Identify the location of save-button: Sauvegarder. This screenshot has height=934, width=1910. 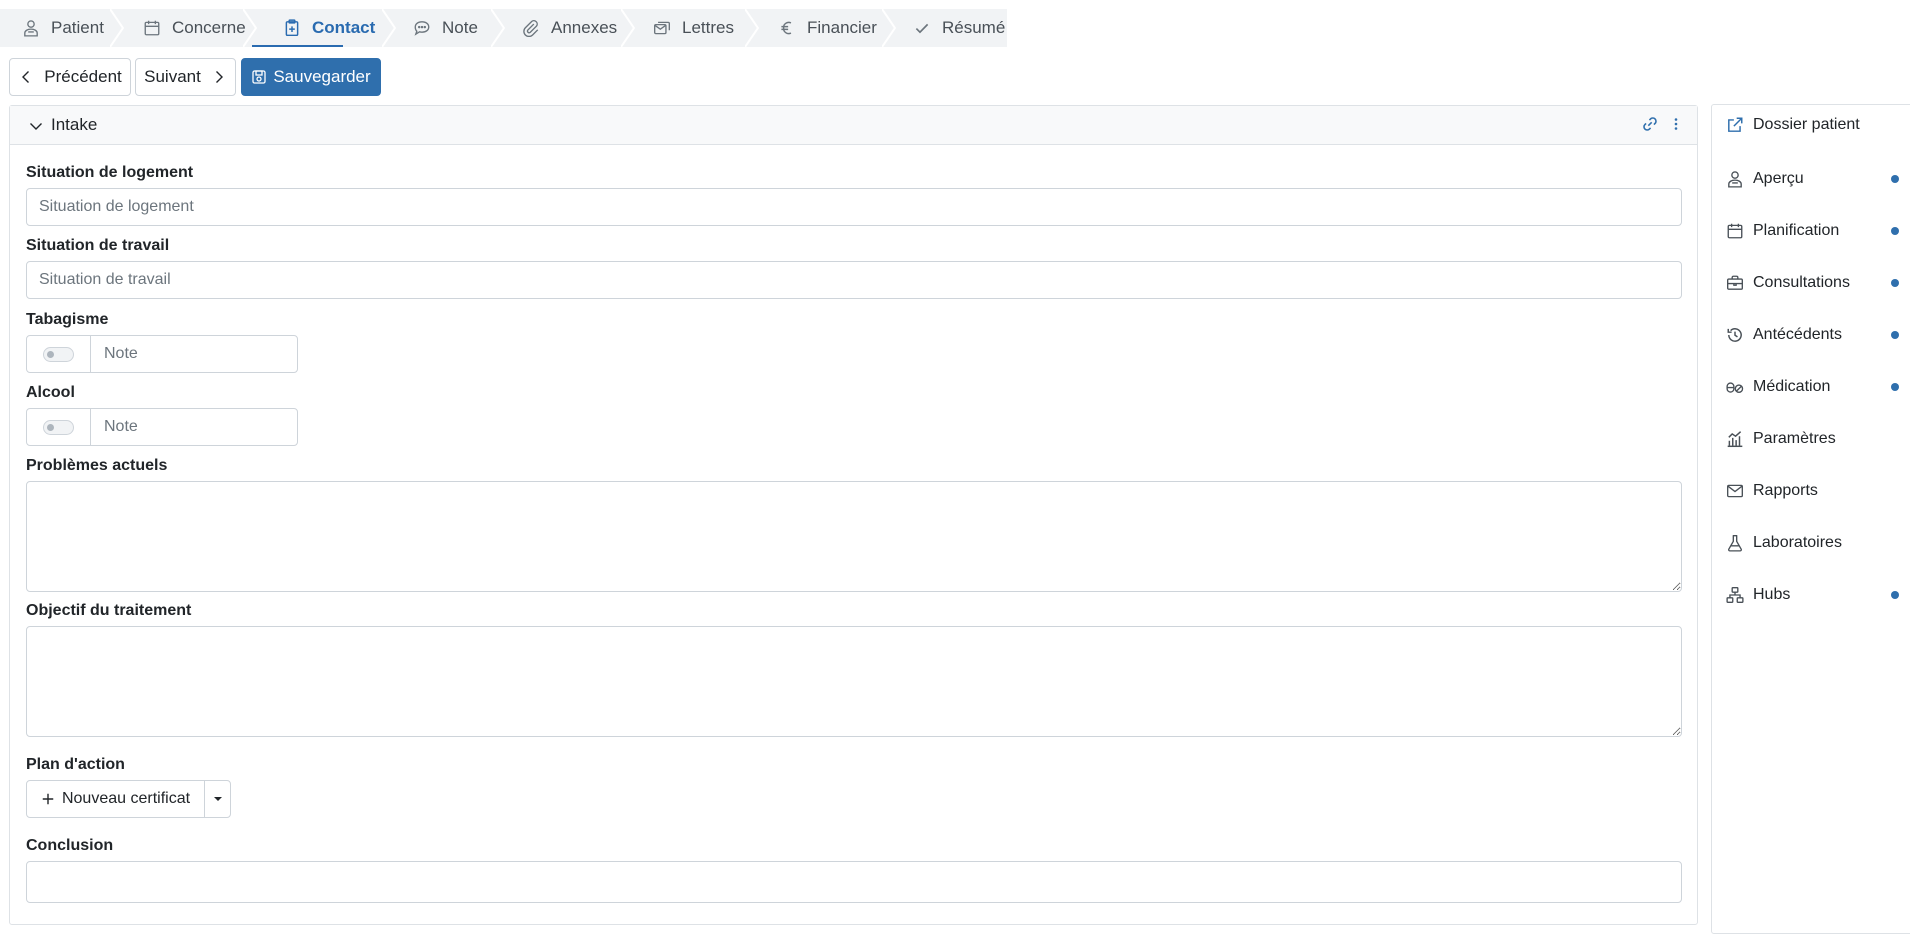
(311, 77).